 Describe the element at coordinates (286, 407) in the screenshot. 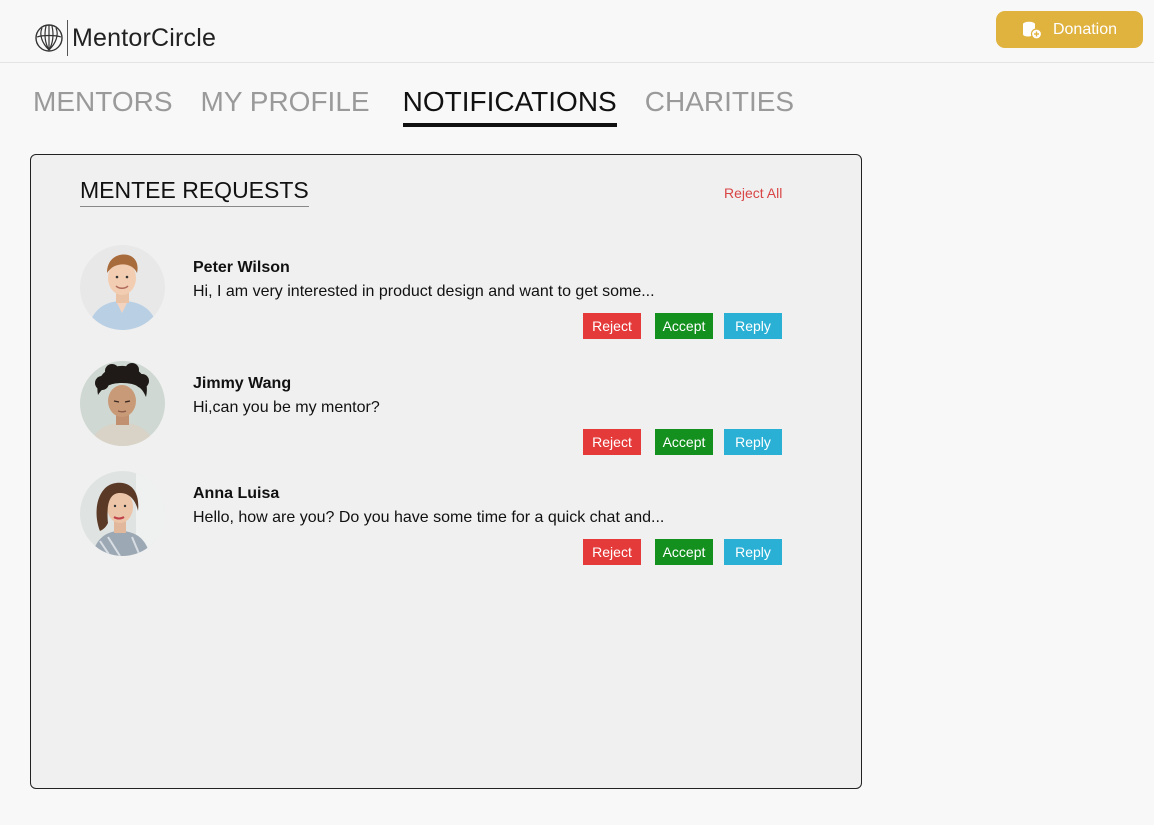

I see `request-message: Hi,can you be my mentor?` at that location.